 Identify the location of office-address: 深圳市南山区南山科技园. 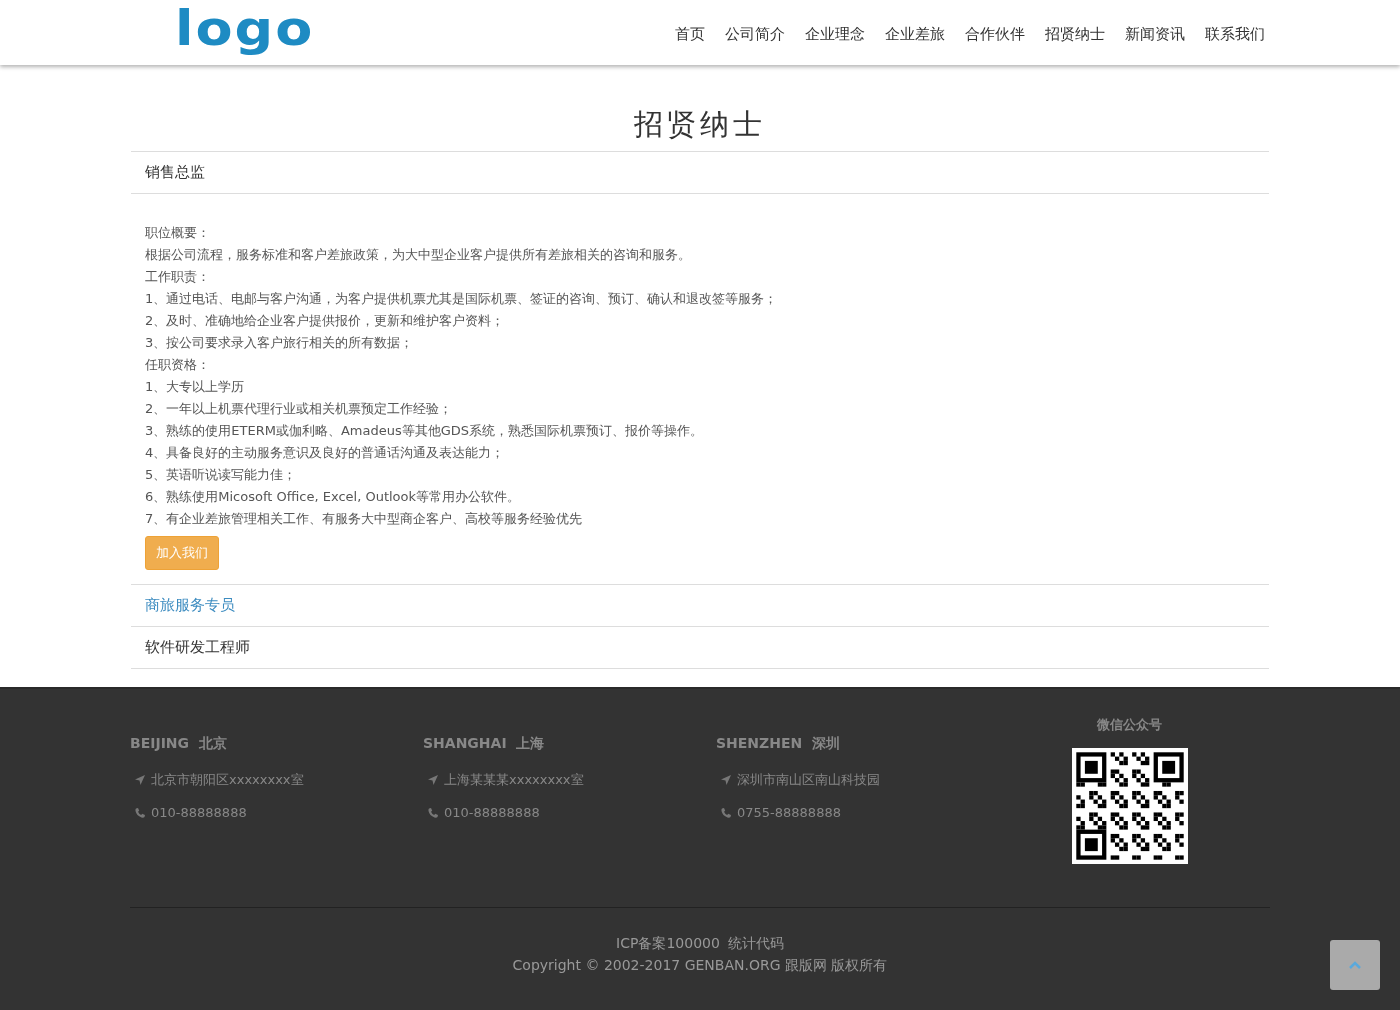
(808, 780).